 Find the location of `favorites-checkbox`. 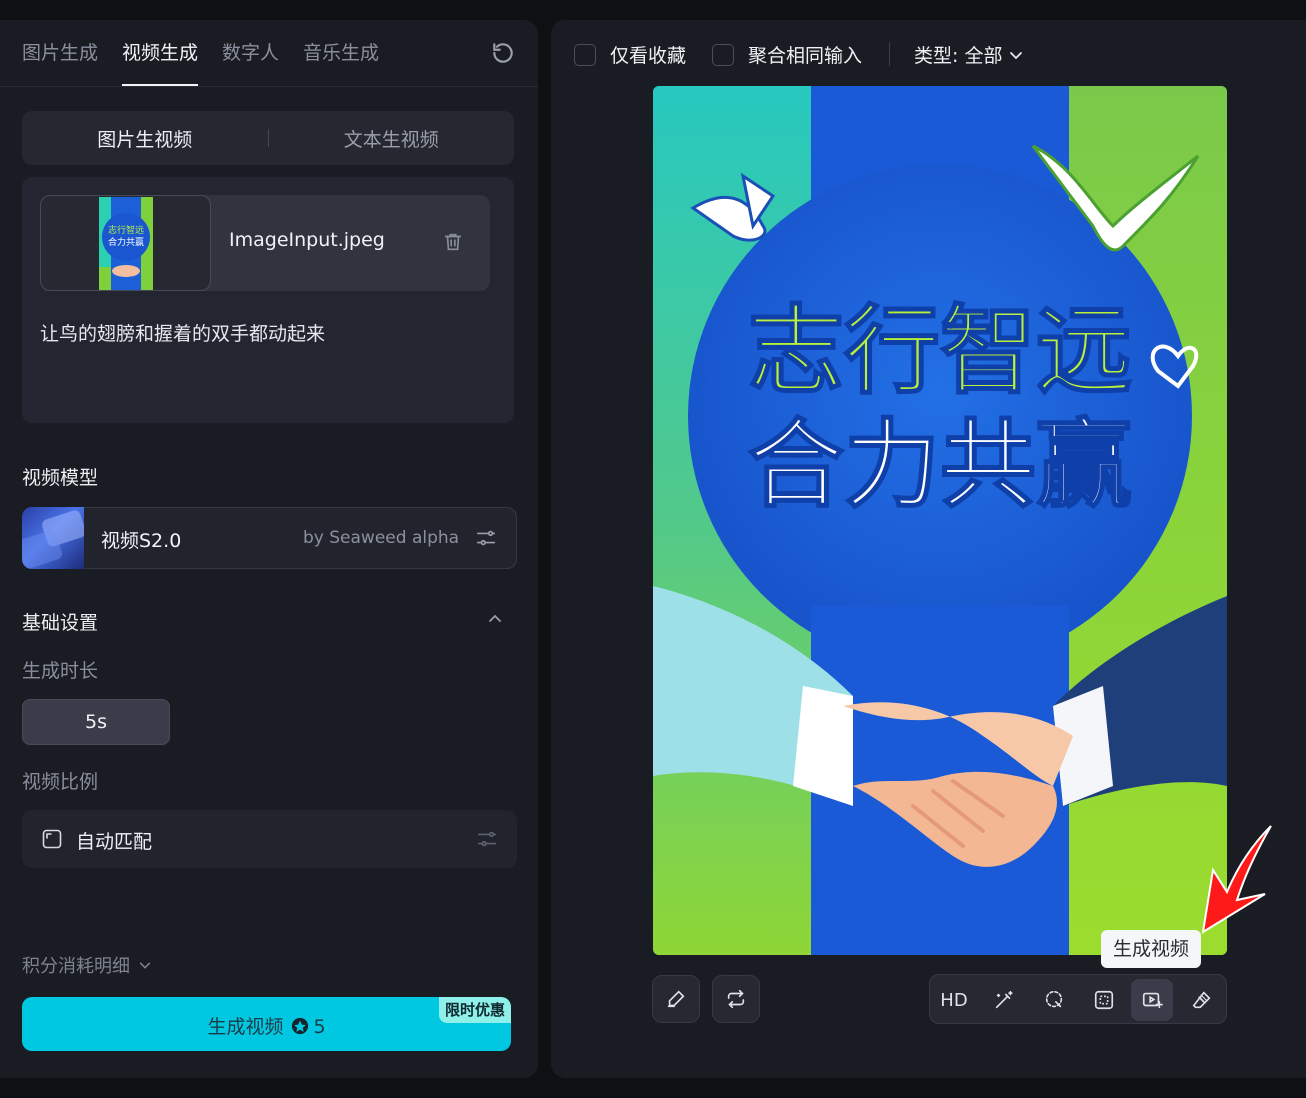

favorites-checkbox is located at coordinates (585, 54).